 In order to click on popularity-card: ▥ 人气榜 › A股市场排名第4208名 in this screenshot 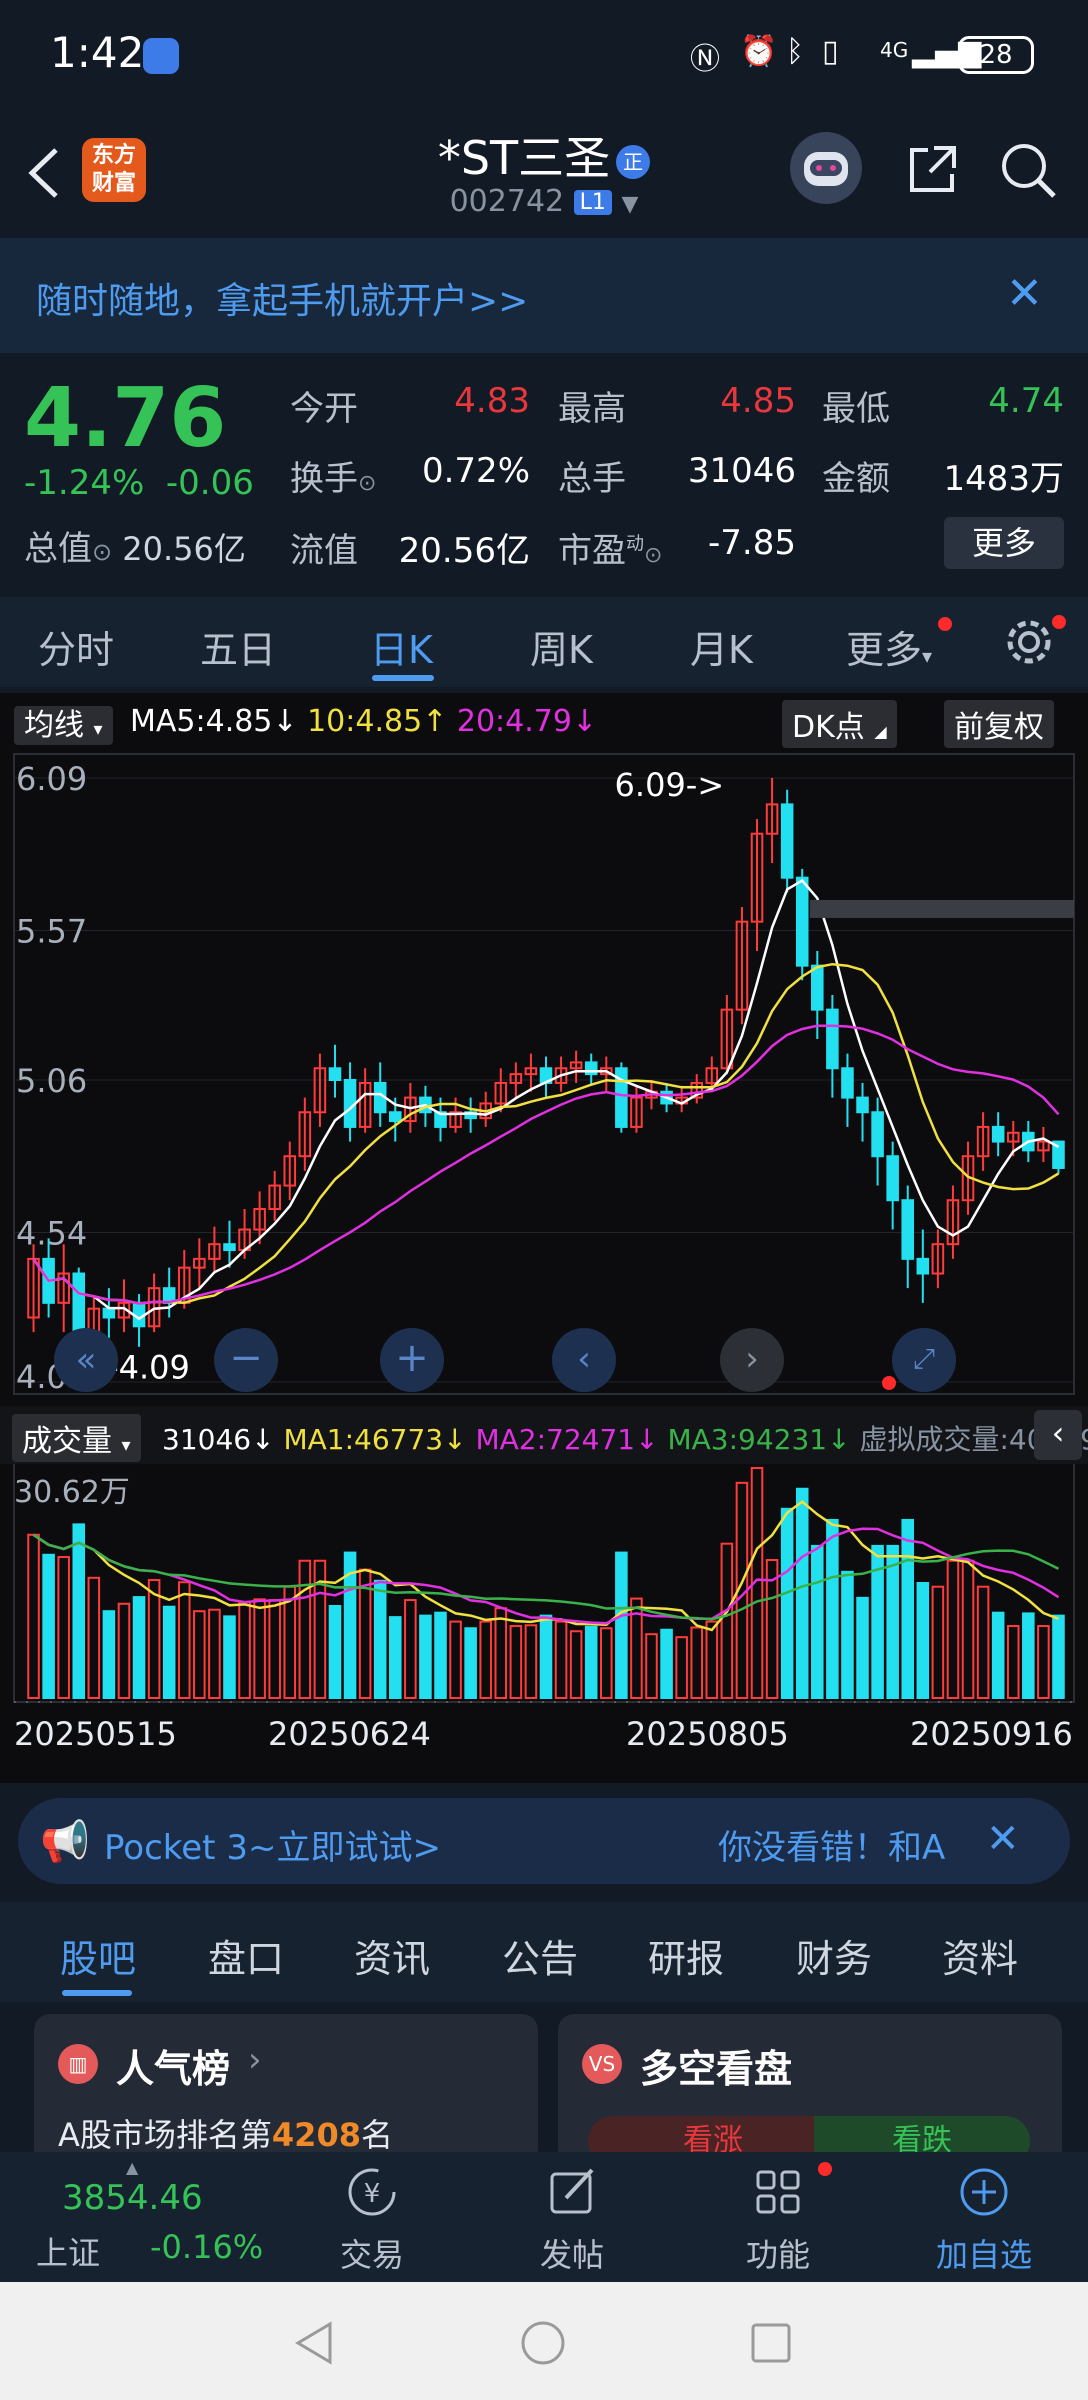, I will do `click(286, 2089)`.